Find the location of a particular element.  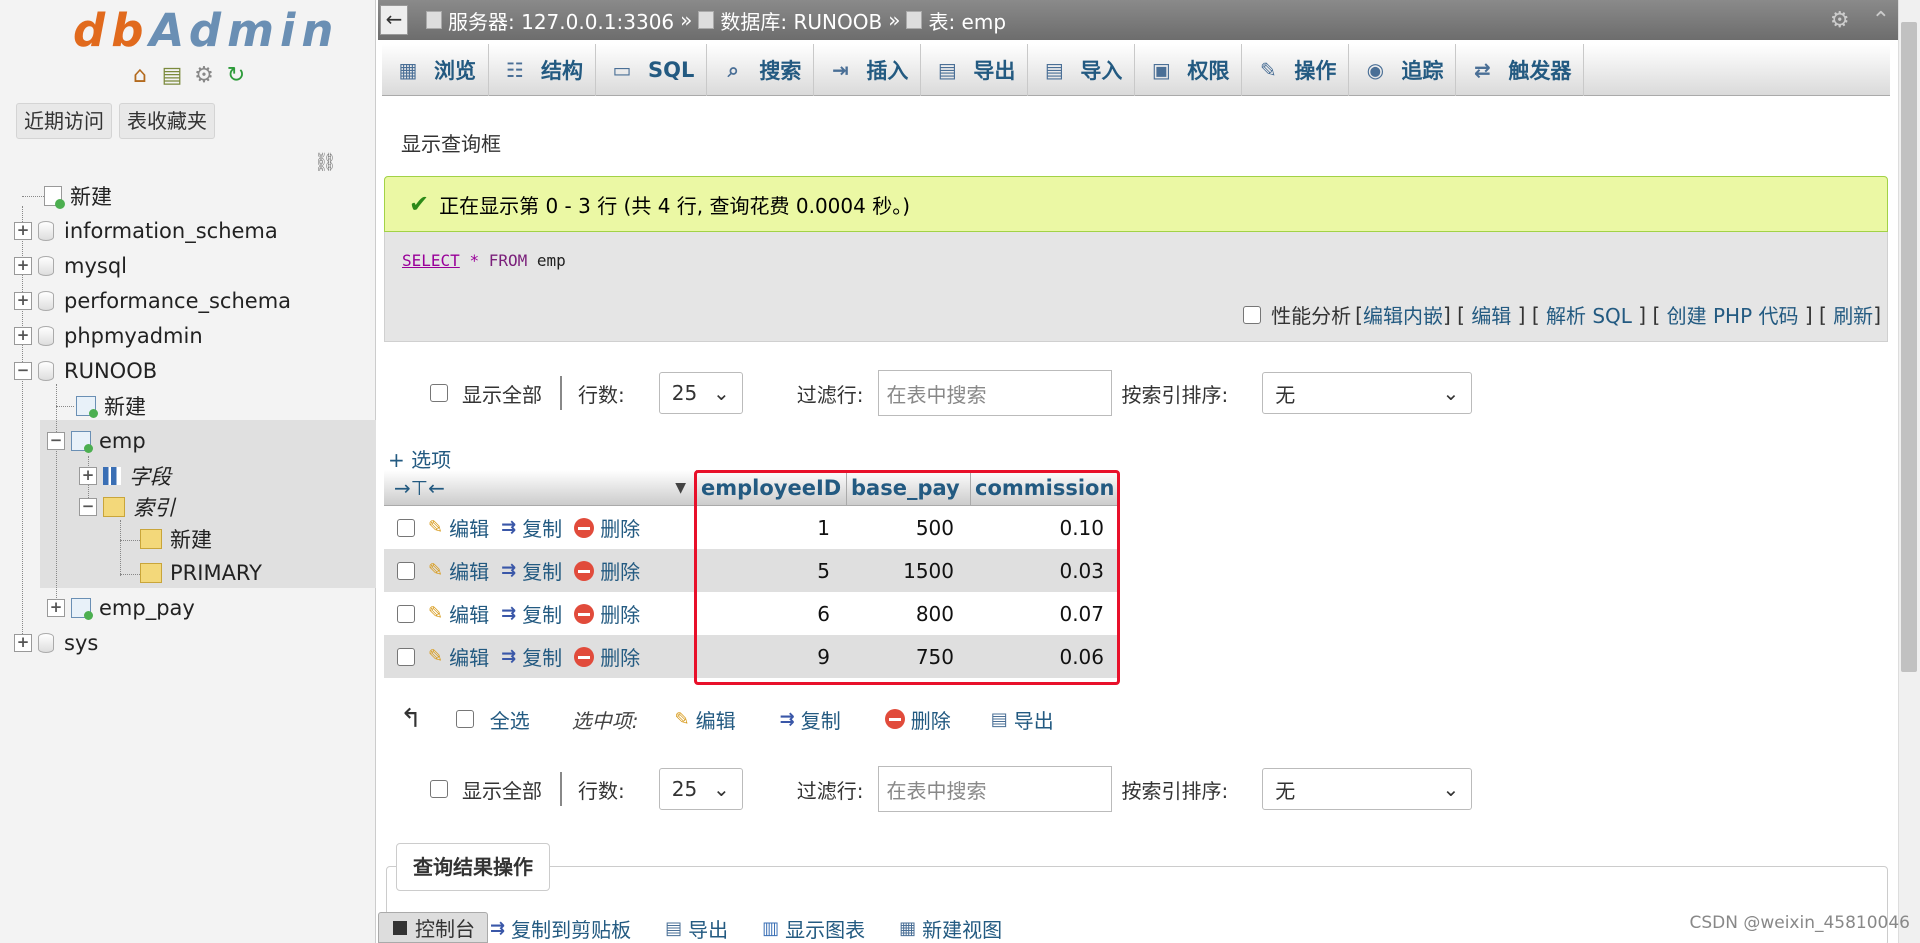

tab-import: ▤ 导入 is located at coordinates (1082, 70).